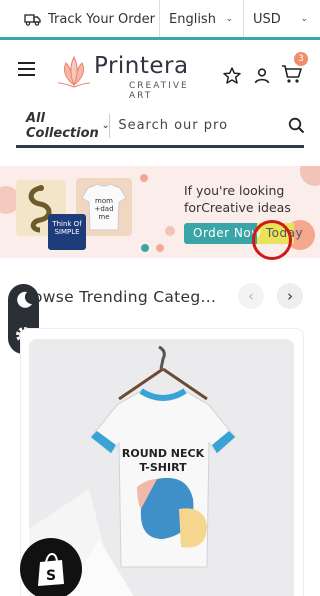 The width and height of the screenshot is (320, 596). I want to click on shopify-badge: S, so click(51, 567).